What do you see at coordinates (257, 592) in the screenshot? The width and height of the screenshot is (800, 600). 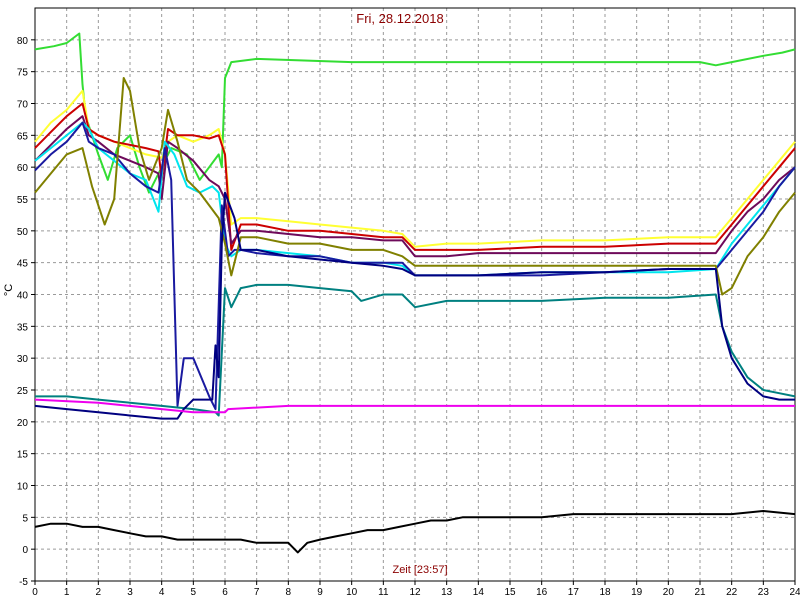 I see `x-tick-label: 7` at bounding box center [257, 592].